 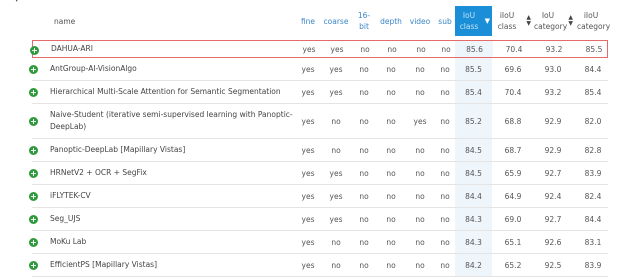 What do you see at coordinates (513, 219) in the screenshot?
I see `cell-iiou-class: 69.0` at bounding box center [513, 219].